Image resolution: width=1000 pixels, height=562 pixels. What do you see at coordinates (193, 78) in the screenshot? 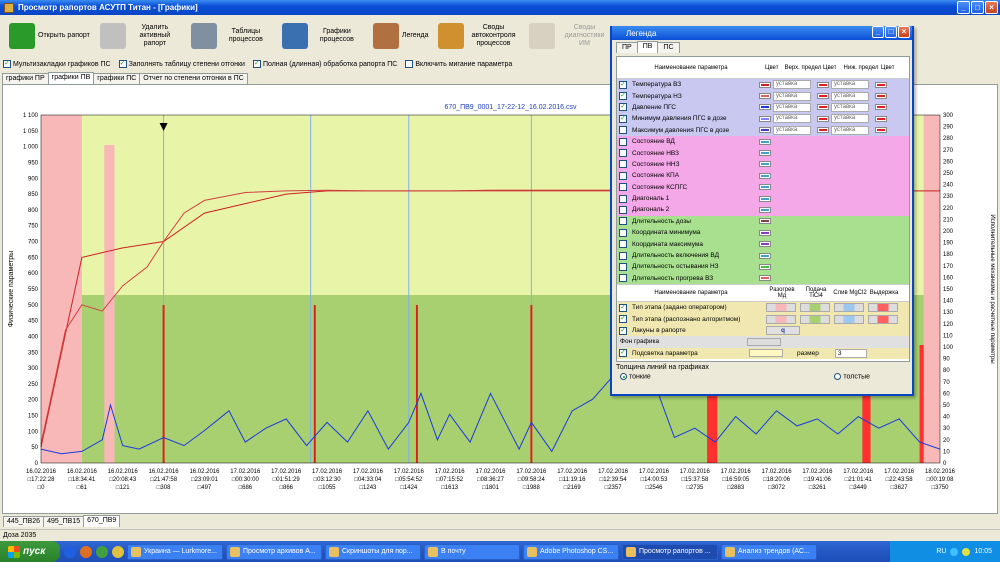
I see `view-tab-3: Отчет по степени отгонки в ПС` at bounding box center [193, 78].